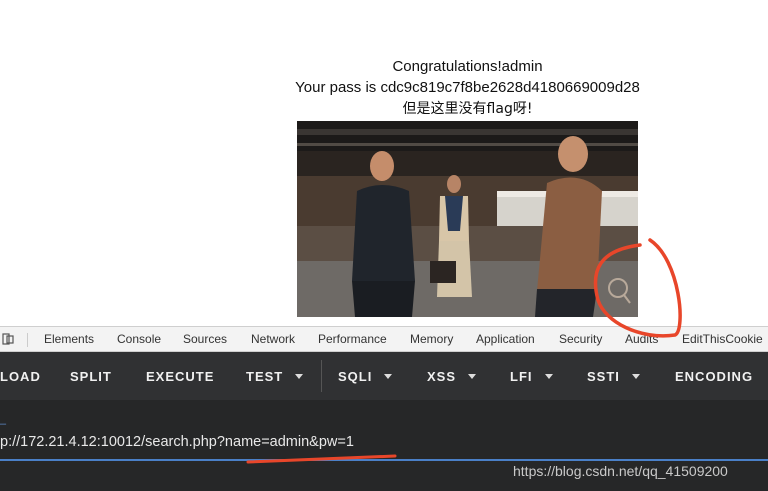 This screenshot has height=491, width=768. I want to click on field-marker: –, so click(3, 424).